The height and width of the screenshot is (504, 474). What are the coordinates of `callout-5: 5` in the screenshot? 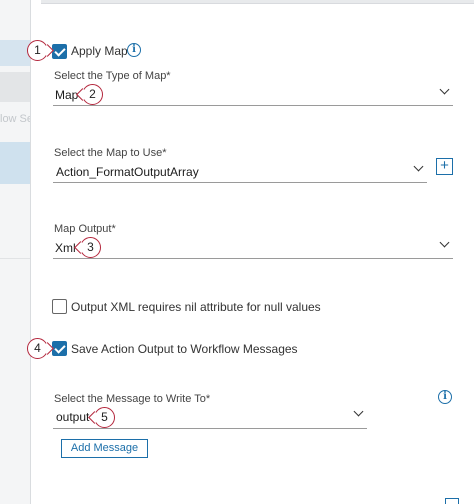 It's located at (104, 417).